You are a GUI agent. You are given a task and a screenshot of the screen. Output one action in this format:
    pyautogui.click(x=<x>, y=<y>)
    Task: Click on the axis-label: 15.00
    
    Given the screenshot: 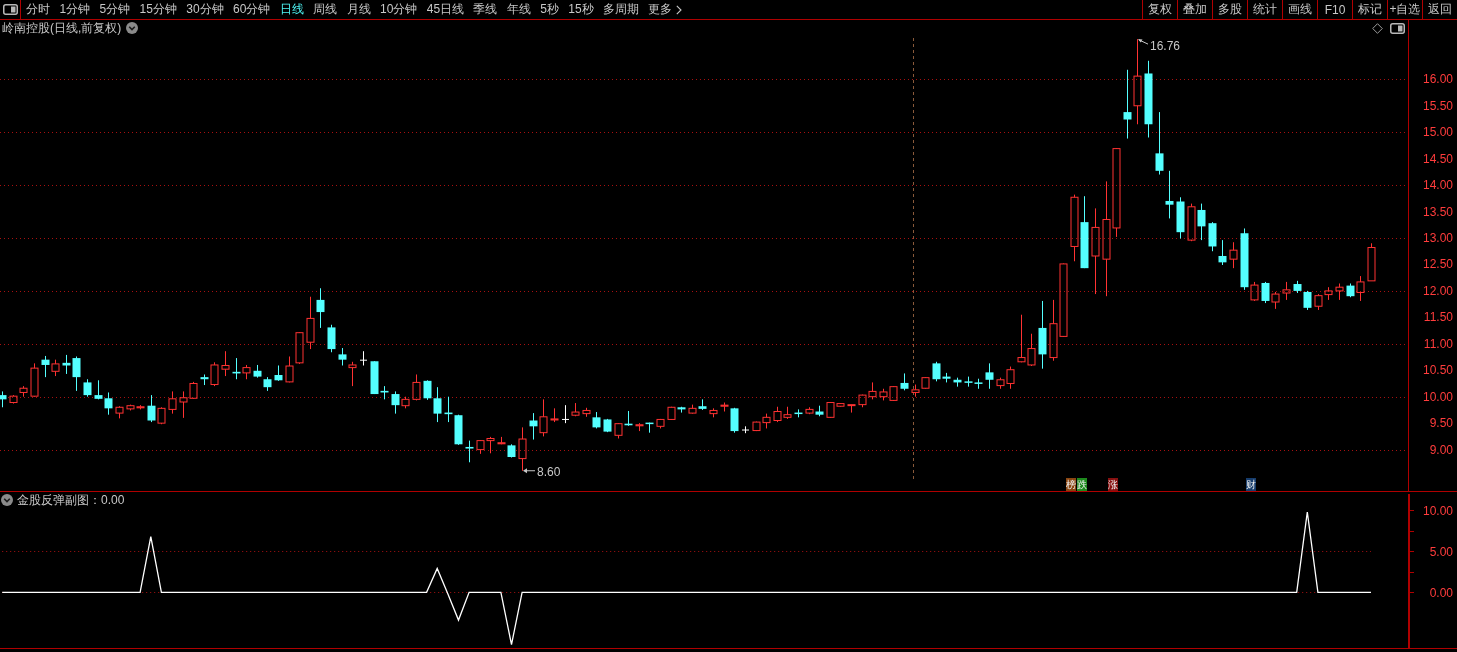 What is the action you would take?
    pyautogui.click(x=1437, y=132)
    